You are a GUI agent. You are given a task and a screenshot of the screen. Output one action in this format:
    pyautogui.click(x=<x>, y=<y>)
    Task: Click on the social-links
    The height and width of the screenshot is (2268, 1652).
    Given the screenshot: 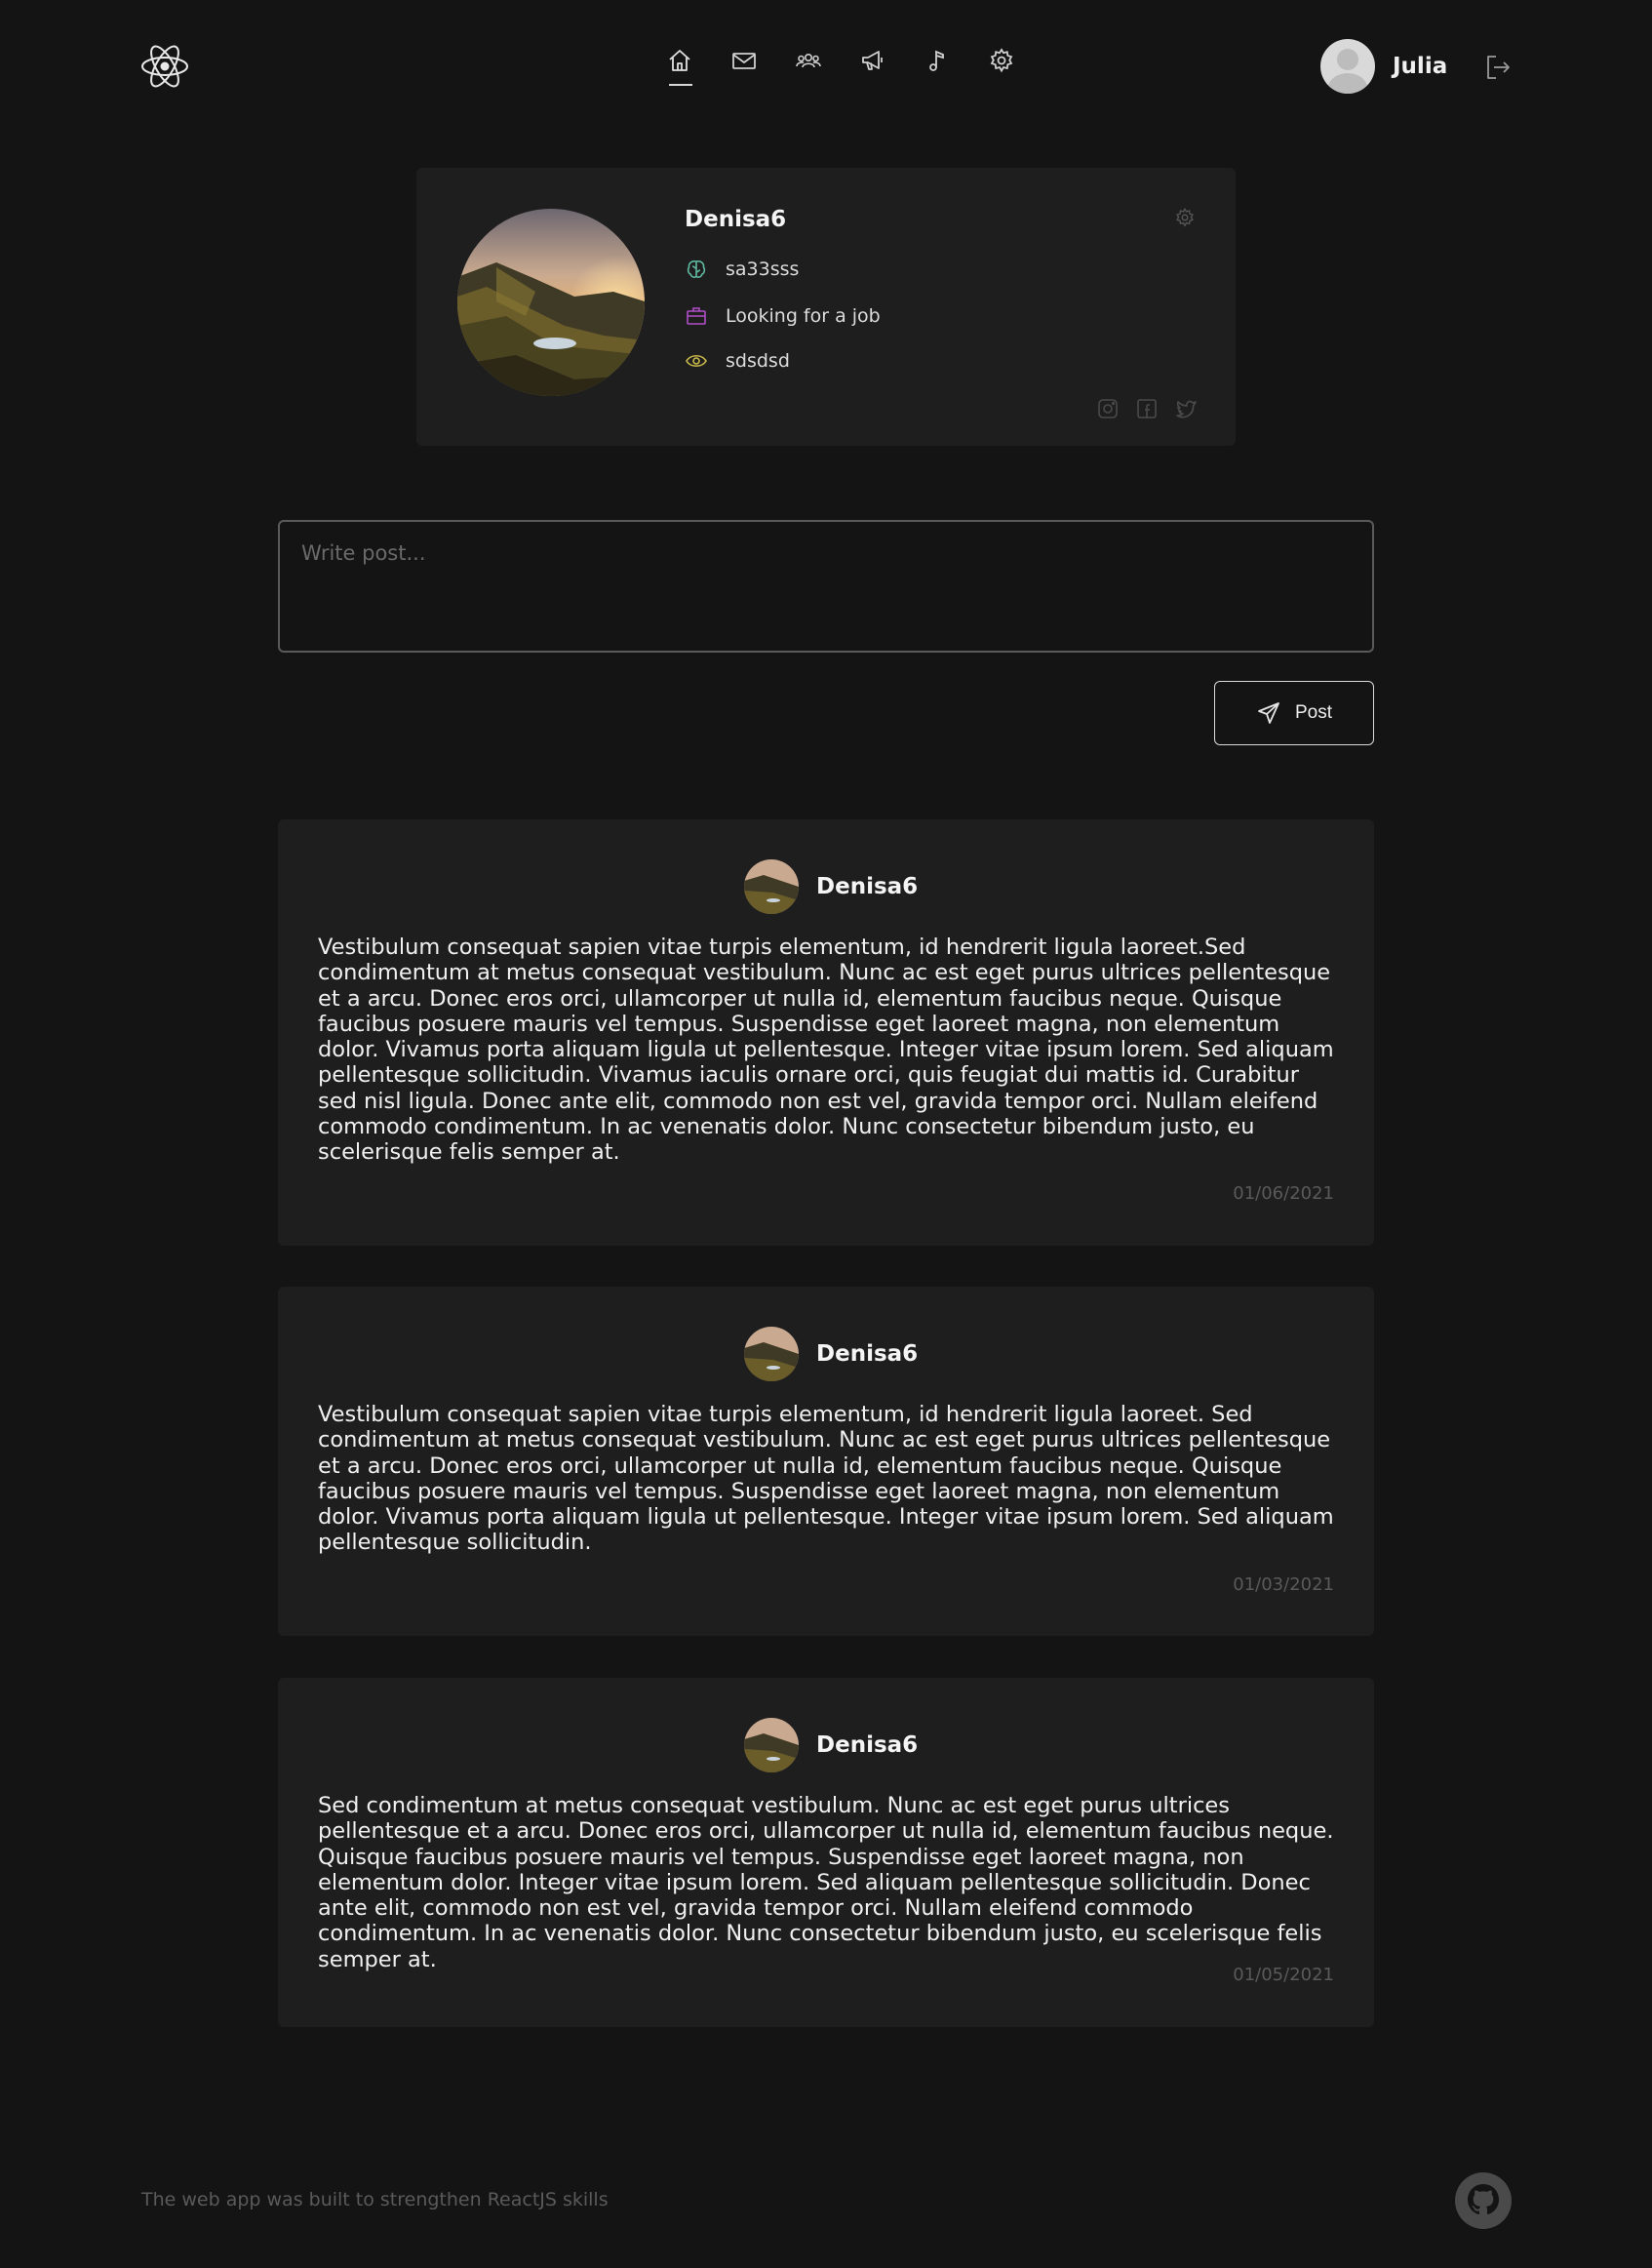 What is the action you would take?
    pyautogui.click(x=1147, y=408)
    